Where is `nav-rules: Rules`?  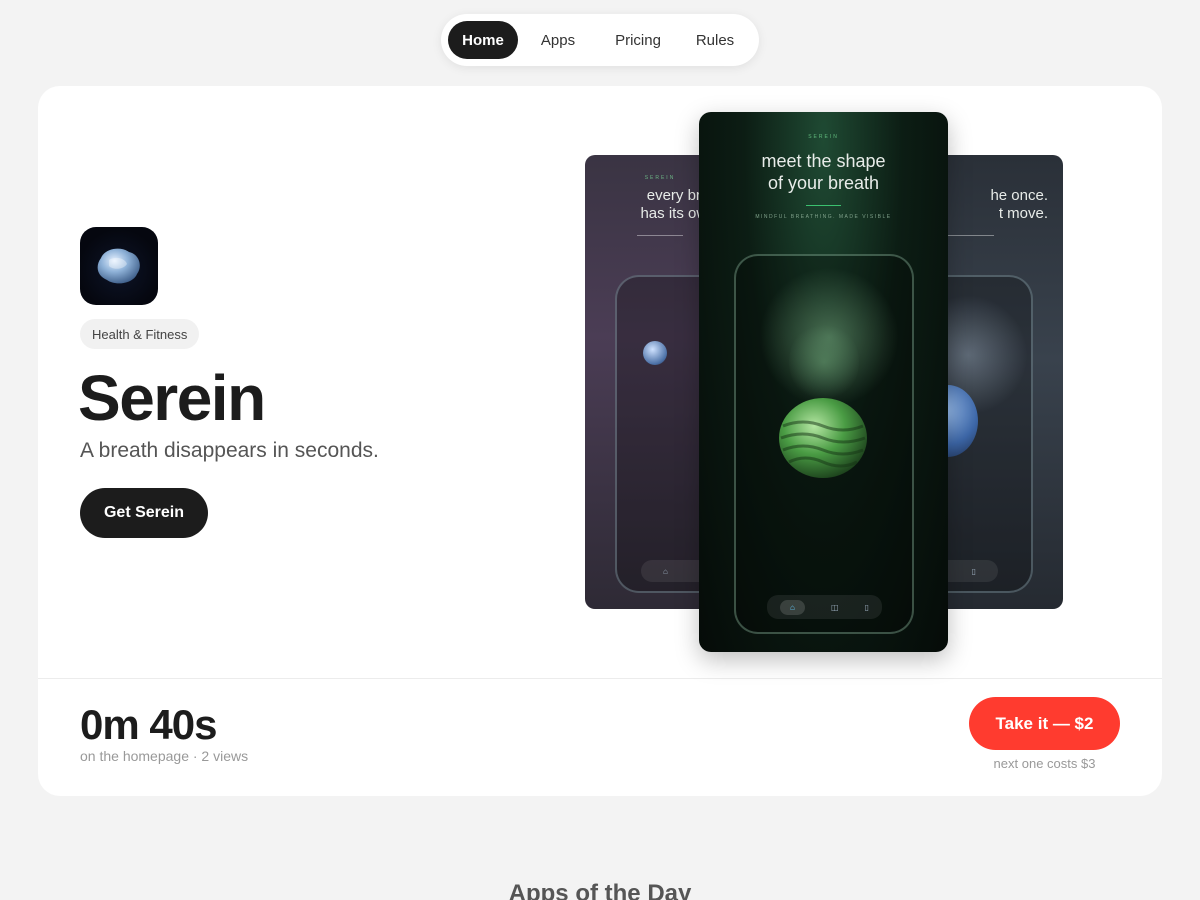
nav-rules: Rules is located at coordinates (715, 40).